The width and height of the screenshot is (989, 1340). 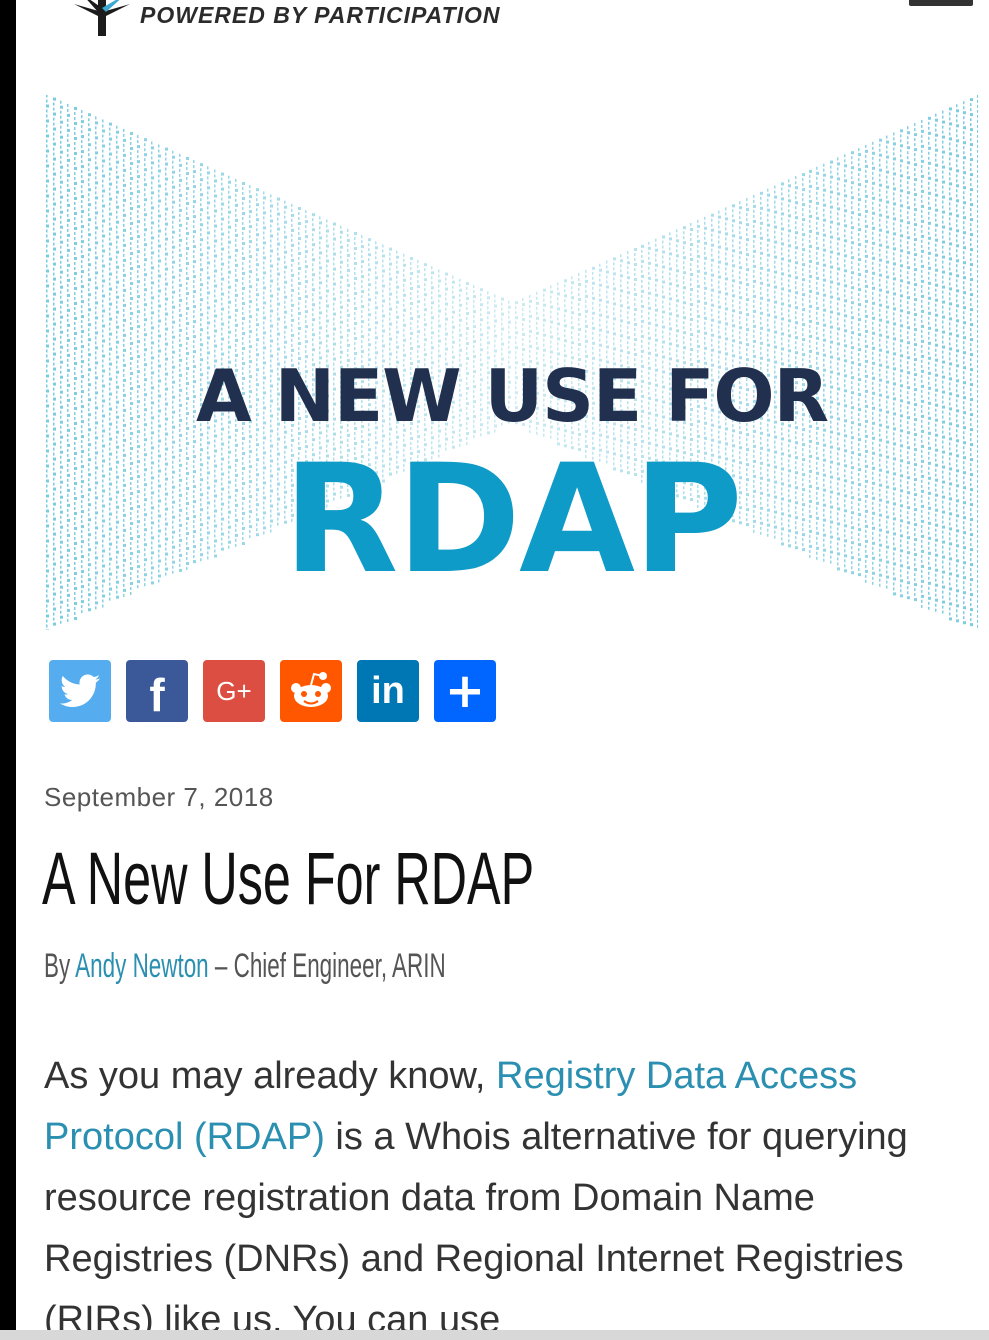 I want to click on linkedin-share-button: in, so click(x=388, y=691).